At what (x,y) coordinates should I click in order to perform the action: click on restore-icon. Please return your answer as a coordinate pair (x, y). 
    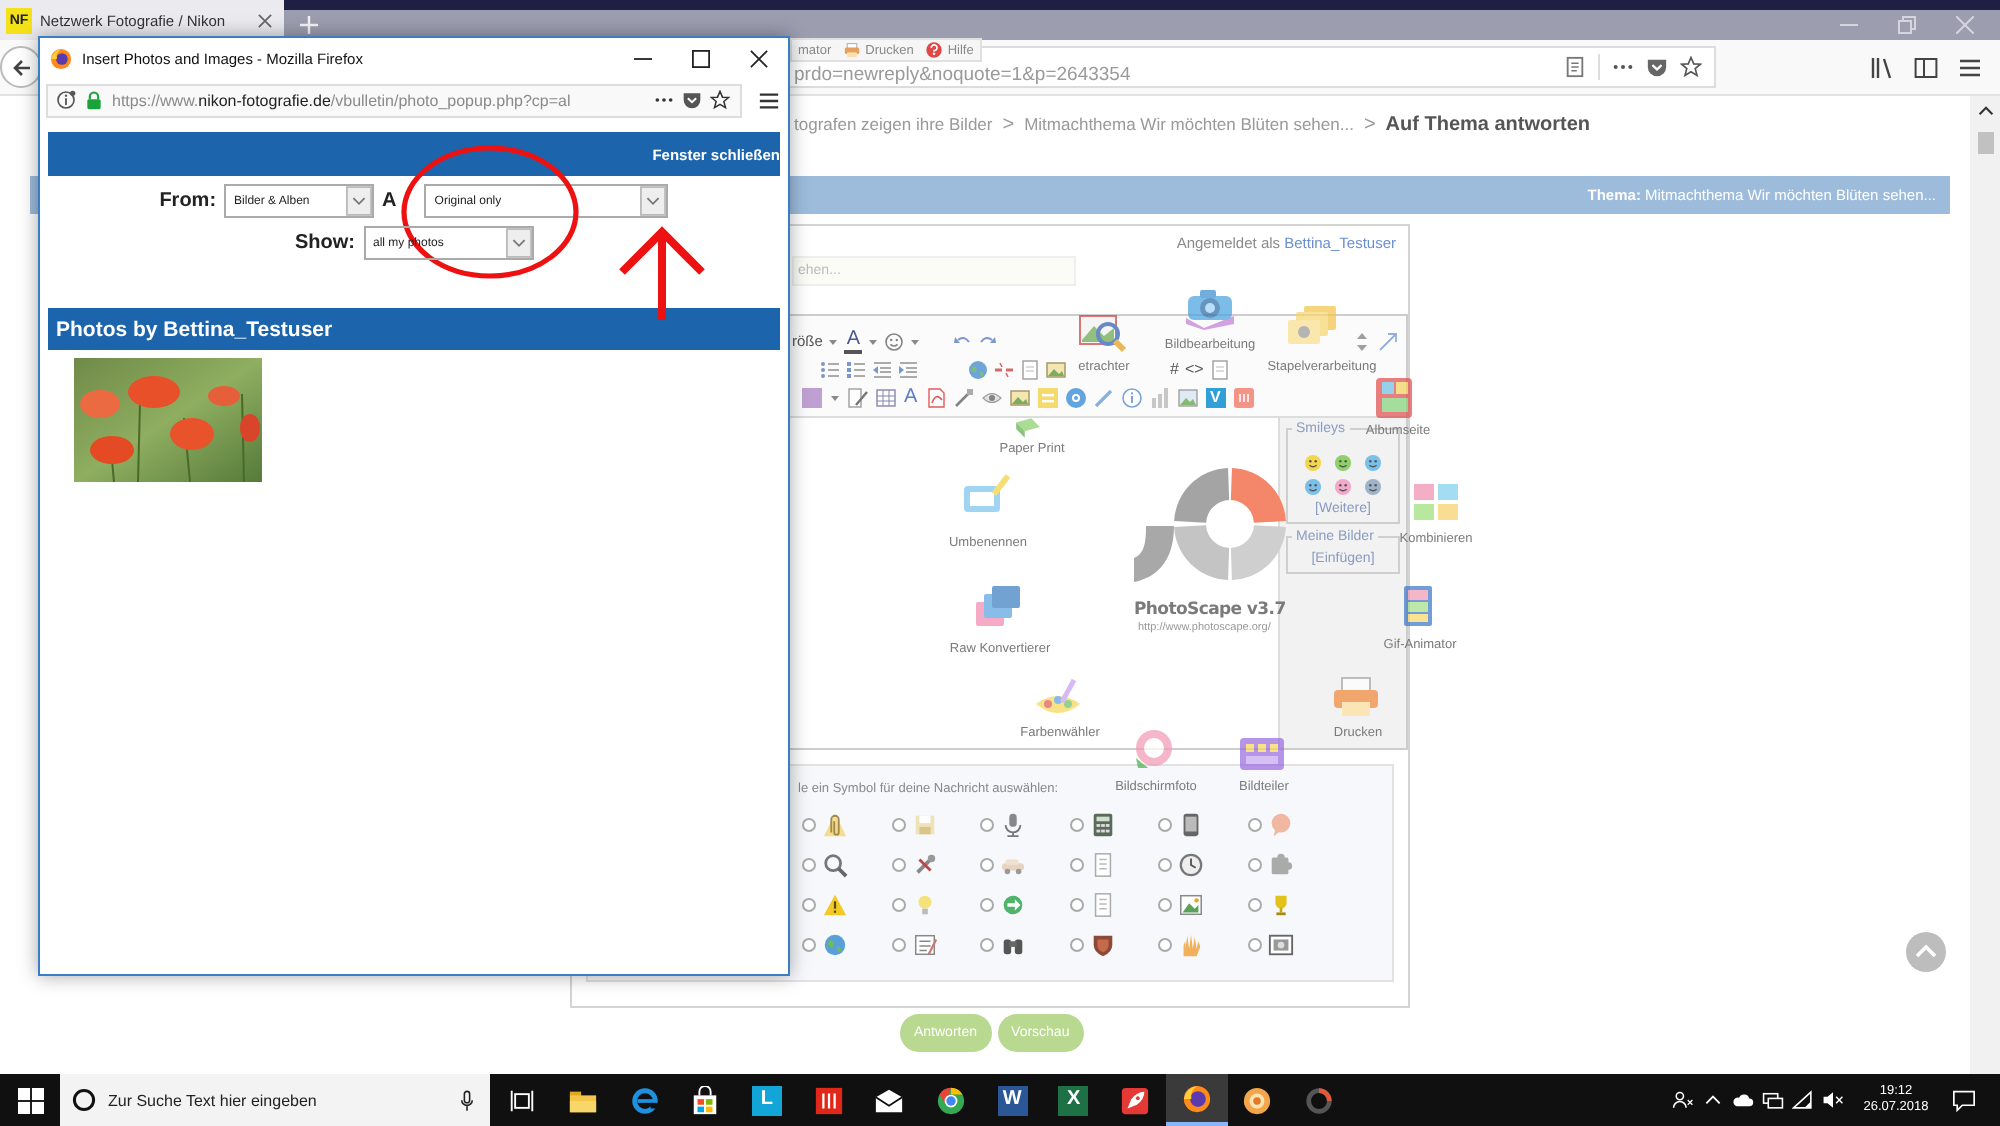
    Looking at the image, I should click on (1907, 24).